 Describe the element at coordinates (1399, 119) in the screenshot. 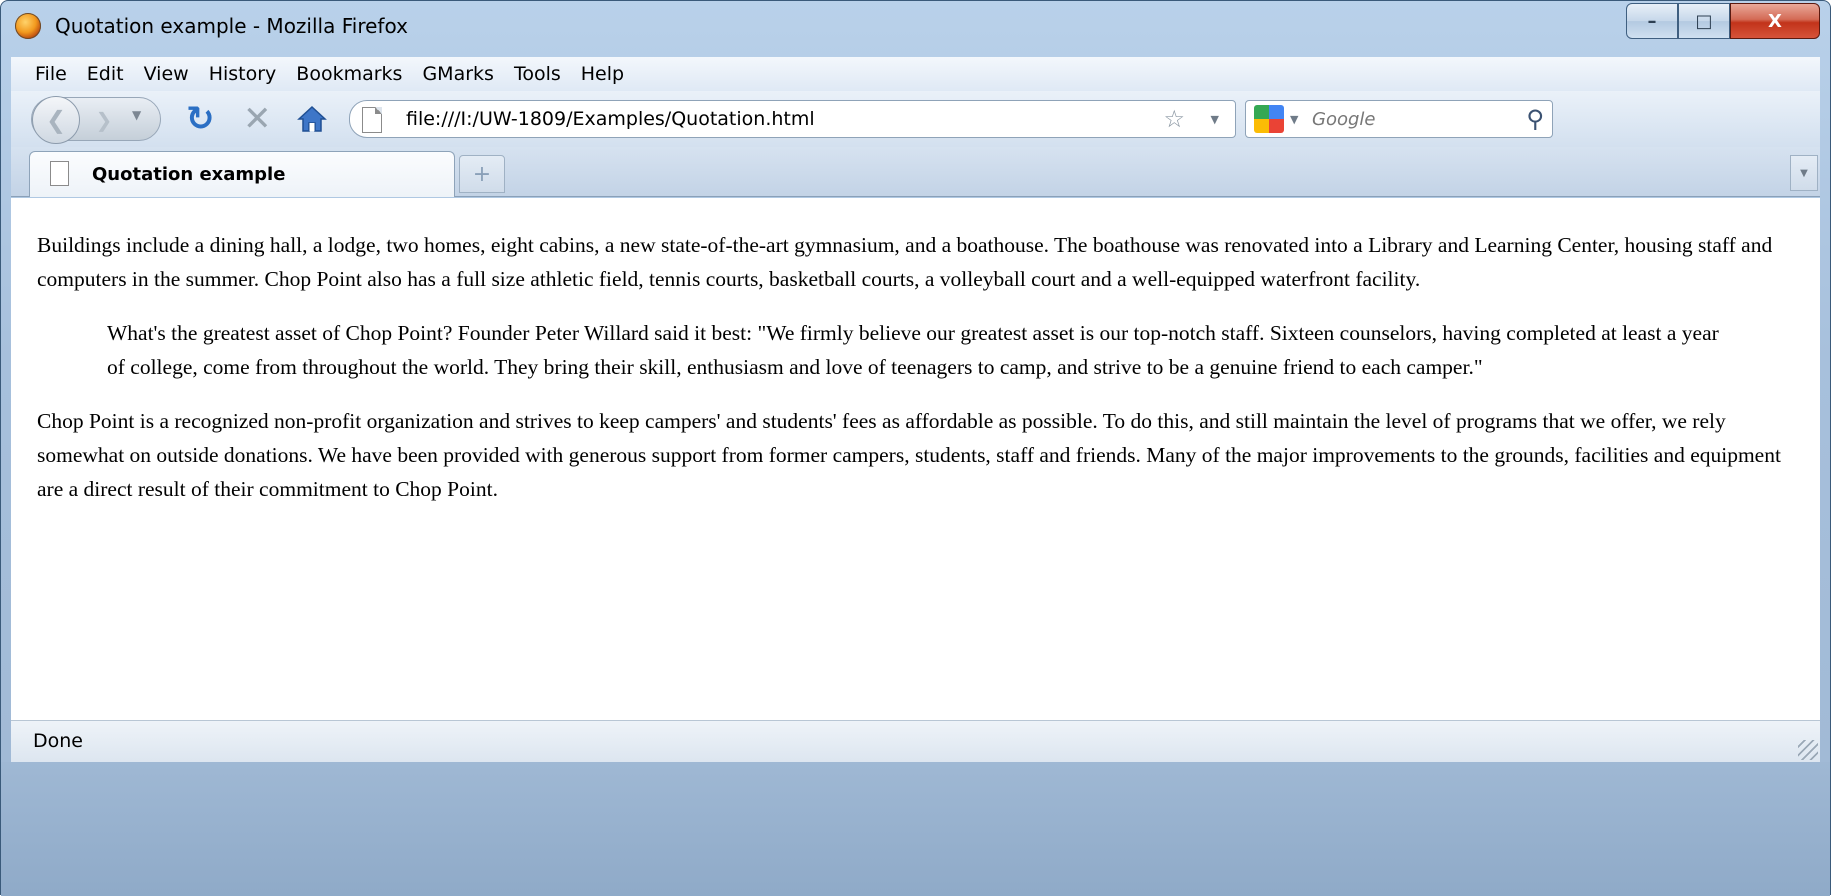

I see `search-bar: ▼ Google ⚲` at that location.